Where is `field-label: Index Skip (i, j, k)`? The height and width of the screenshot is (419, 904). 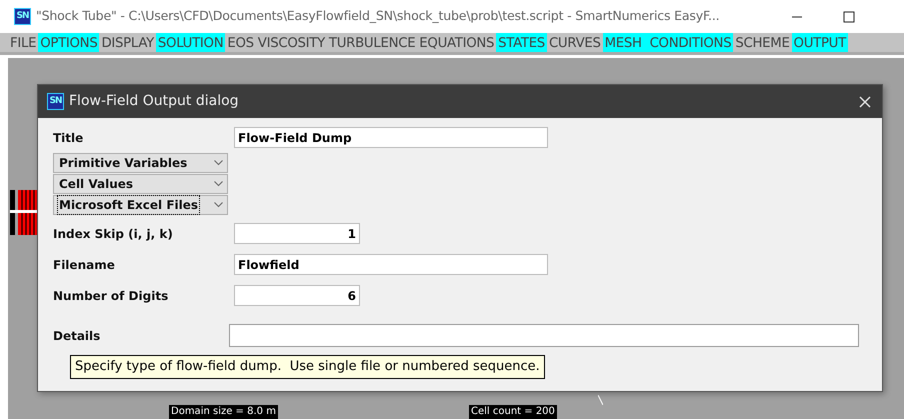 field-label: Index Skip (i, j, k) is located at coordinates (113, 234).